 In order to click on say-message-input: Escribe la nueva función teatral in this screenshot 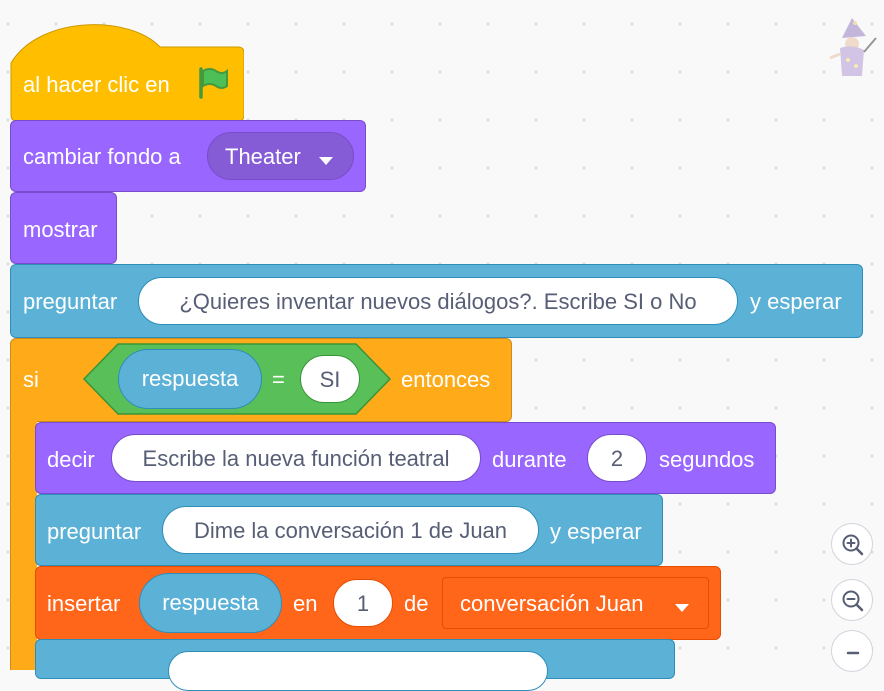, I will do `click(296, 458)`.